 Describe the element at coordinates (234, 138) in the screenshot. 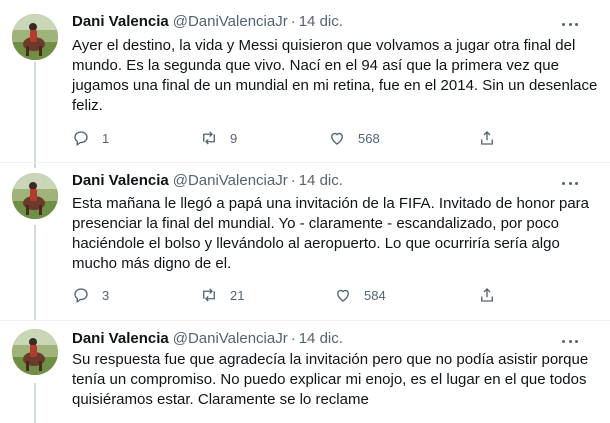

I see `retweet-count: 9` at that location.